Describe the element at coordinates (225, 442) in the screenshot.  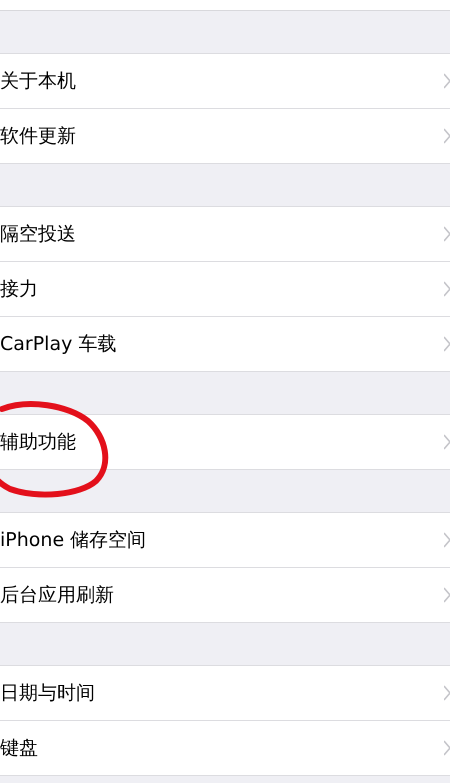
I see `settings-row: 辅助功能` at that location.